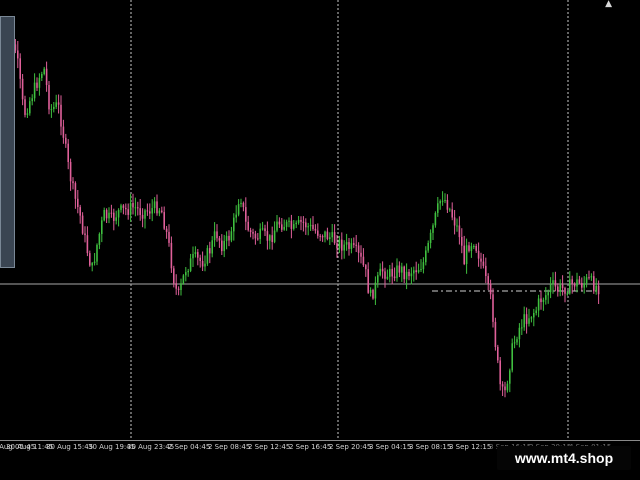 The height and width of the screenshot is (480, 640). What do you see at coordinates (269, 447) in the screenshot?
I see `time-label: 2 Sep 12:45` at bounding box center [269, 447].